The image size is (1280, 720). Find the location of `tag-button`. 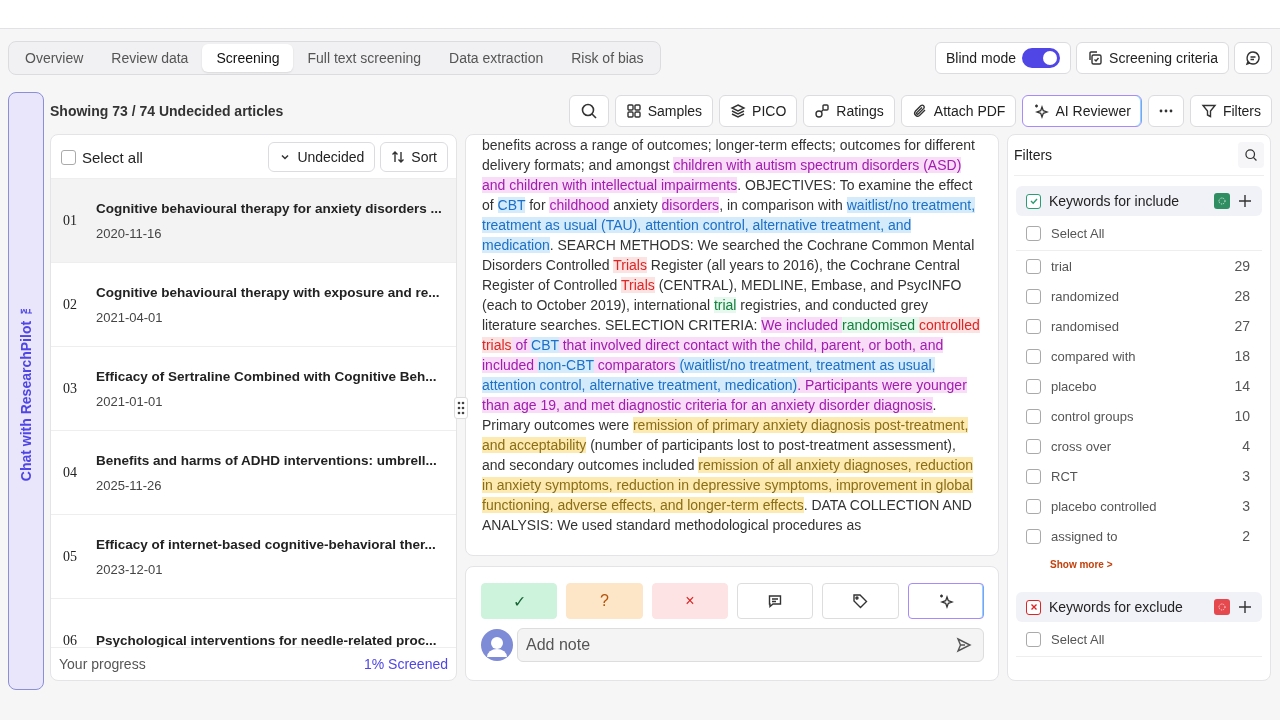

tag-button is located at coordinates (860, 601).